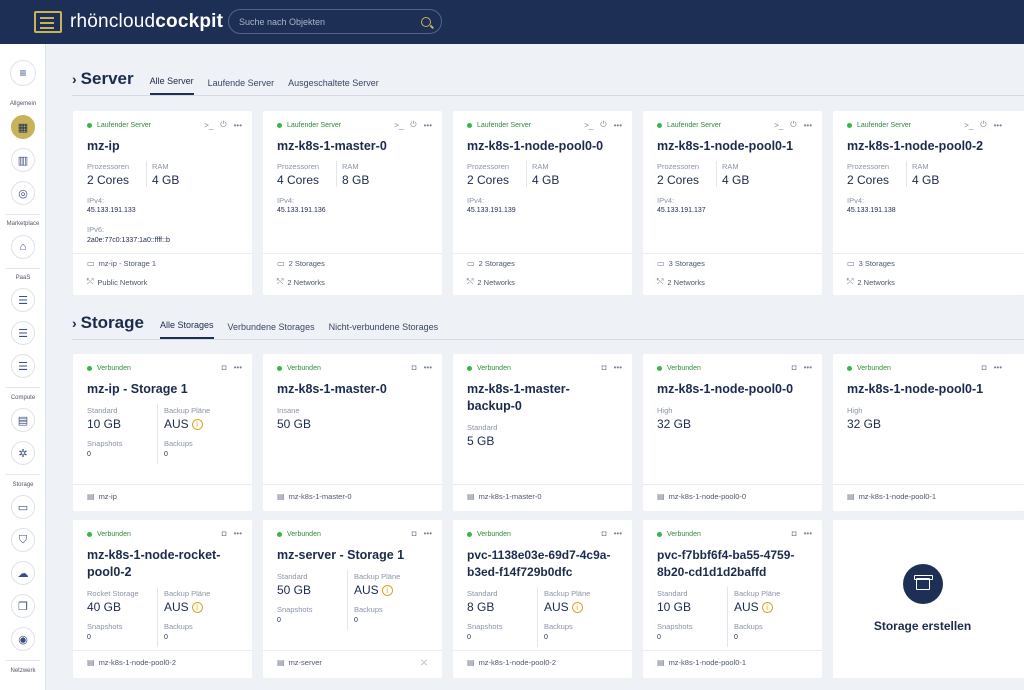  What do you see at coordinates (23, 540) in the screenshot?
I see `shield-icon: ⛉` at bounding box center [23, 540].